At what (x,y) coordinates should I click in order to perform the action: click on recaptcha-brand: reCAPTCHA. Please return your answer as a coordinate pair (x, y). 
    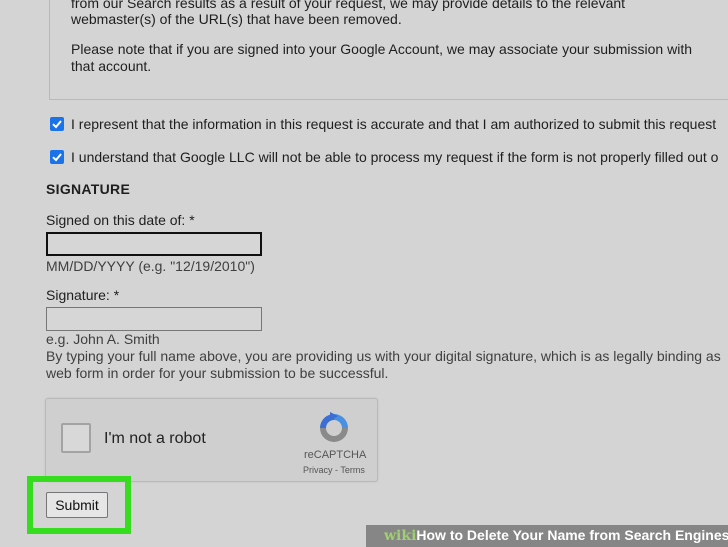
    Looking at the image, I should click on (335, 455).